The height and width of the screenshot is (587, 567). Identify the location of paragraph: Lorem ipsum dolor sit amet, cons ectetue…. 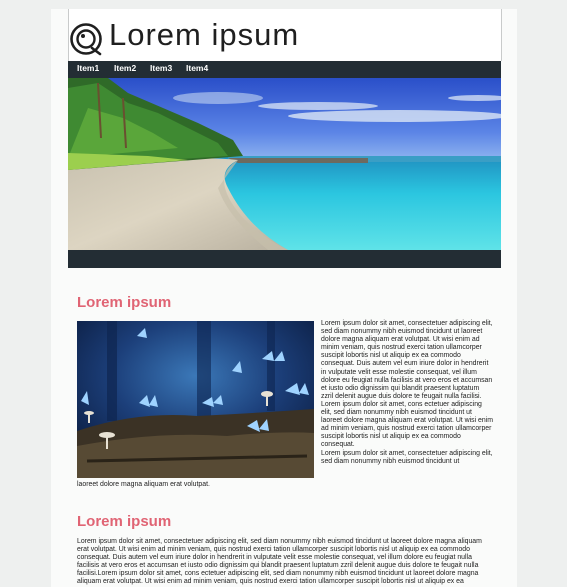
(407, 424).